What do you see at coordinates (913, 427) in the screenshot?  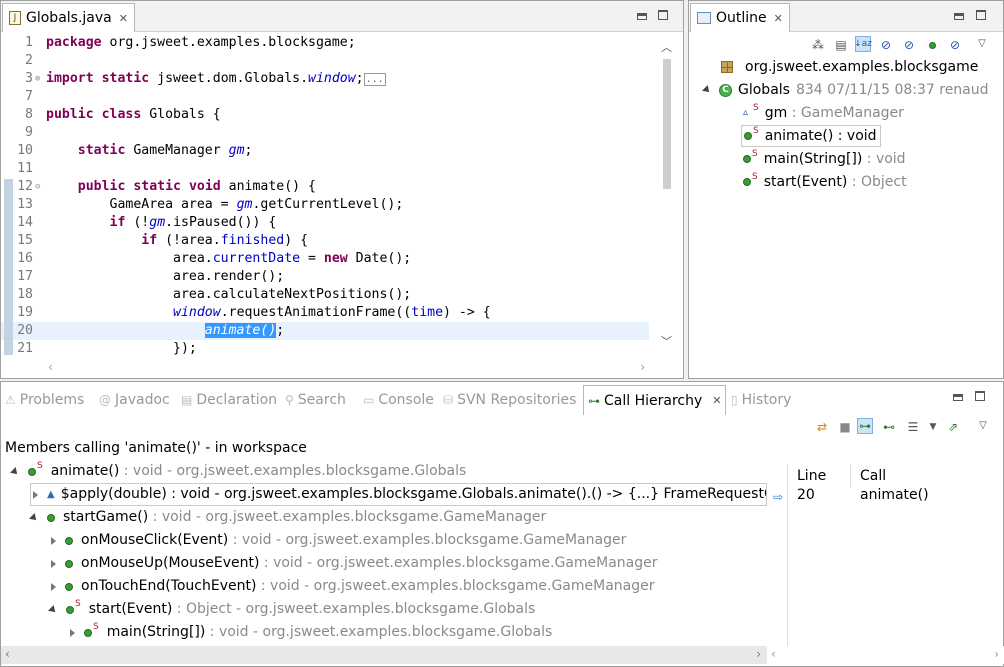 I see `history-list-icon: ☰` at bounding box center [913, 427].